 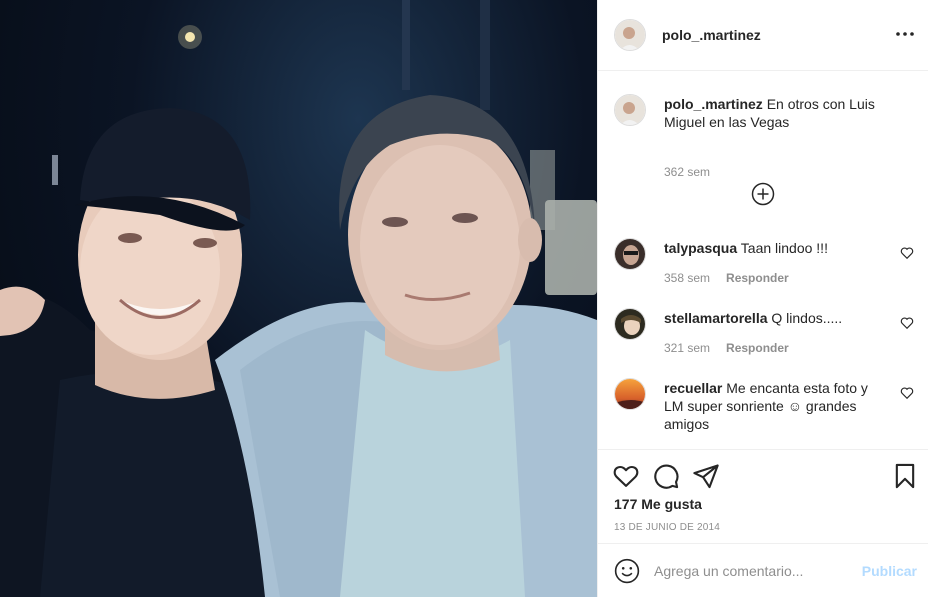 I want to click on comment-icon, so click(x=666, y=476).